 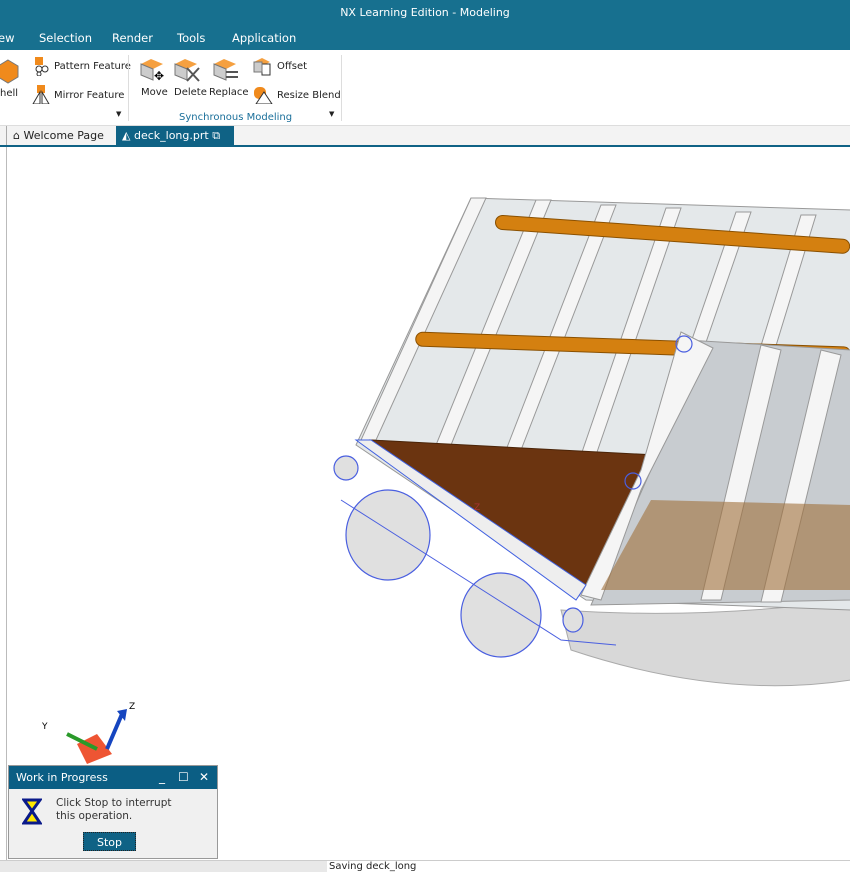 What do you see at coordinates (41, 94) in the screenshot?
I see `mirror-feature-icon` at bounding box center [41, 94].